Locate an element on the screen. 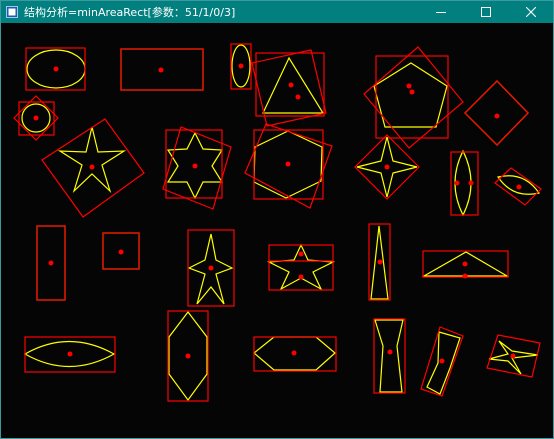 Image resolution: width=554 pixels, height=439 pixels. maximize-button is located at coordinates (485, 12).